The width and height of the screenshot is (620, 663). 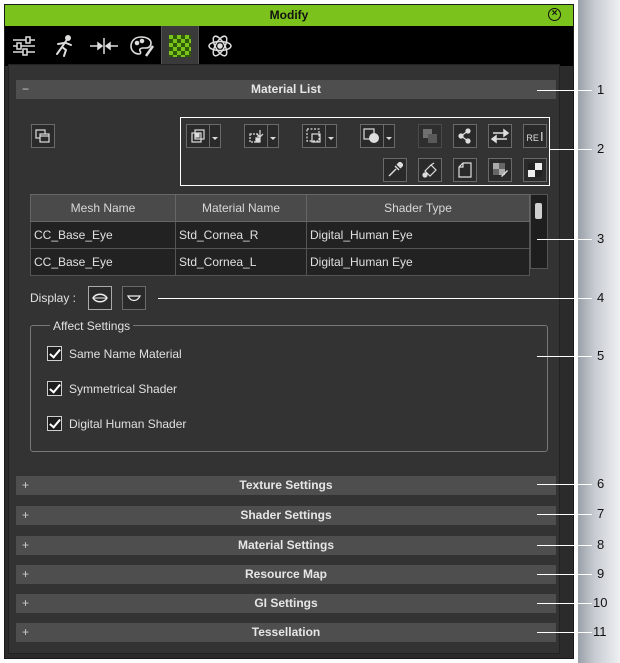 I want to click on load-material-dropdown, so click(x=215, y=136).